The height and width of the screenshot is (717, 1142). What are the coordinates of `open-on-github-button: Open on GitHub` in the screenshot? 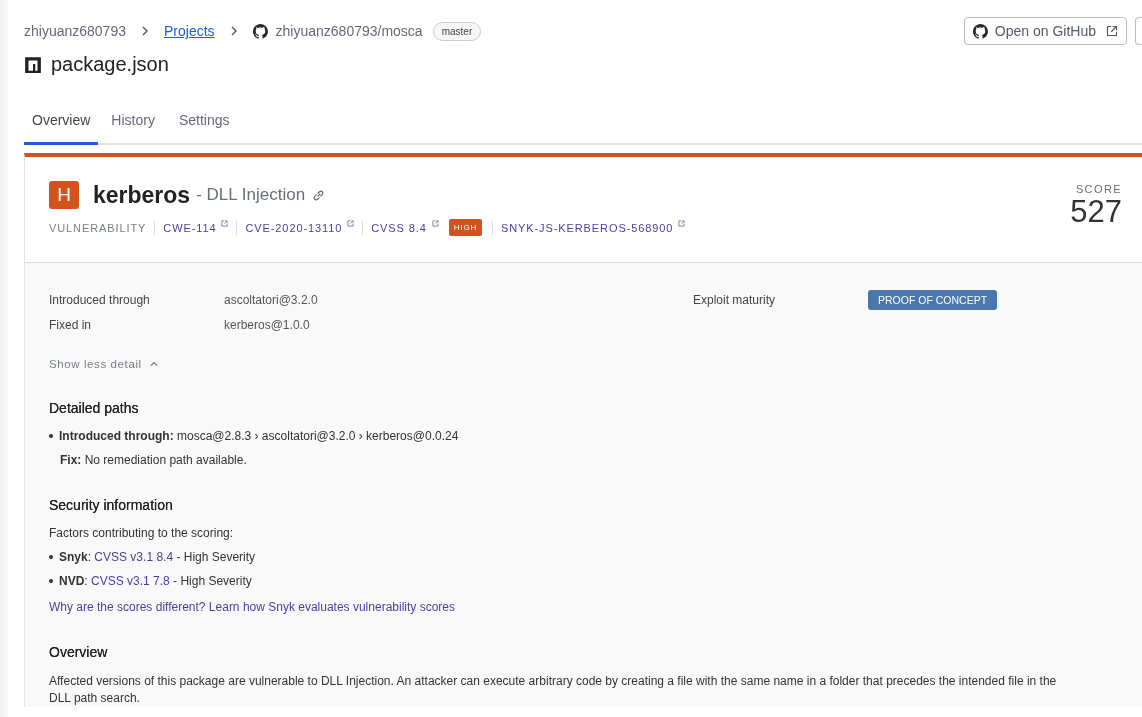 It's located at (1045, 31).